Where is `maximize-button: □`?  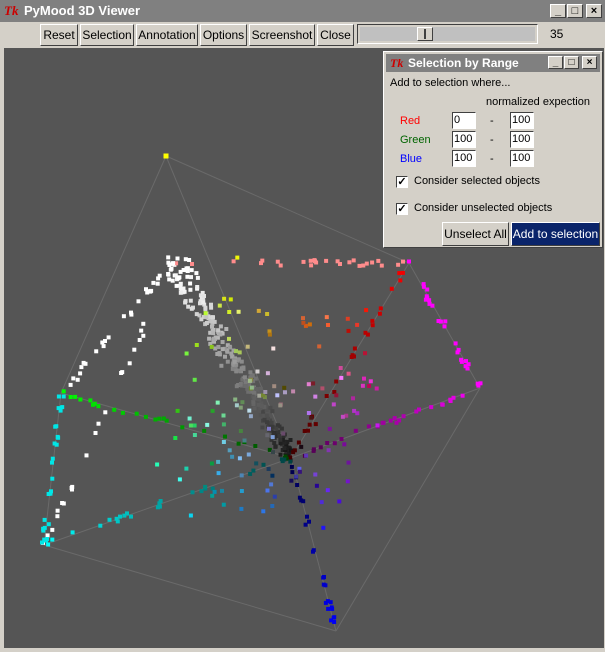 maximize-button: □ is located at coordinates (575, 11).